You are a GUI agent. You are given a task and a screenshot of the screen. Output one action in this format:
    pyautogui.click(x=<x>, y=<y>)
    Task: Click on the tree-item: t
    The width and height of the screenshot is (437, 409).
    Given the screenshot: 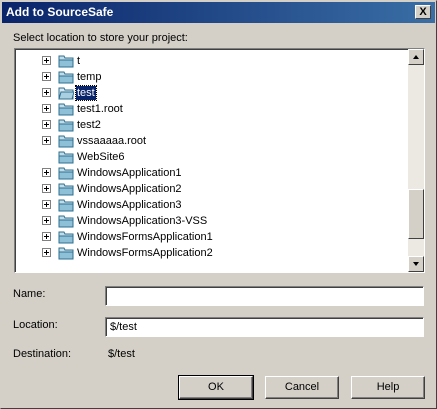 What is the action you would take?
    pyautogui.click(x=211, y=61)
    